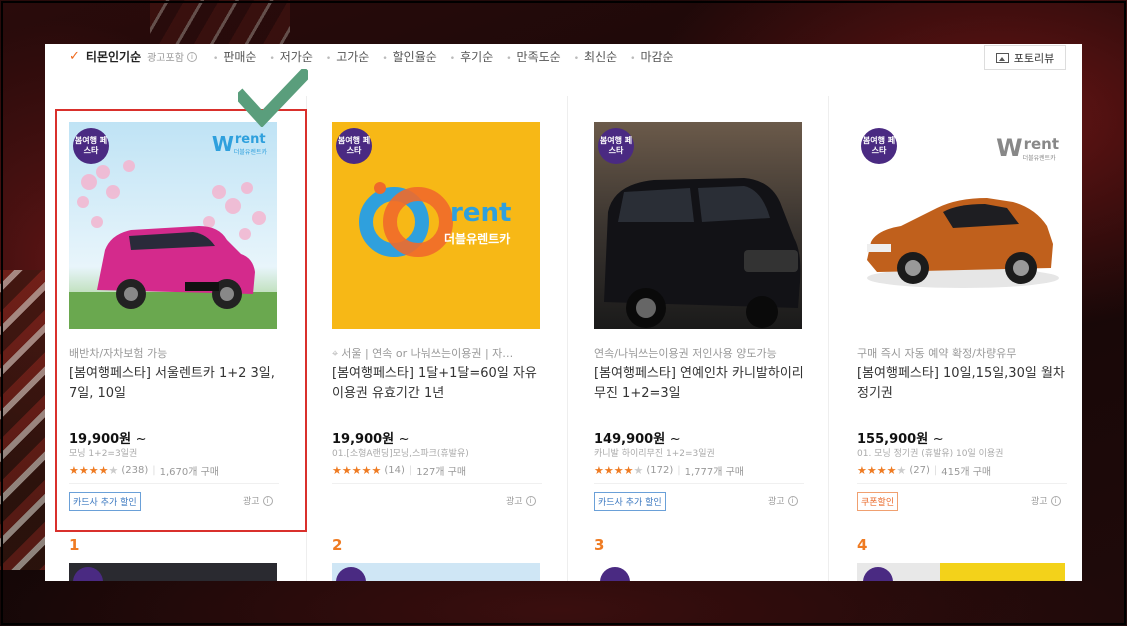 Image resolution: width=1127 pixels, height=626 pixels. Describe the element at coordinates (930, 454) in the screenshot. I see `product-option: 01. 모닝 정기권 (휴발유) 10일 이용권` at that location.